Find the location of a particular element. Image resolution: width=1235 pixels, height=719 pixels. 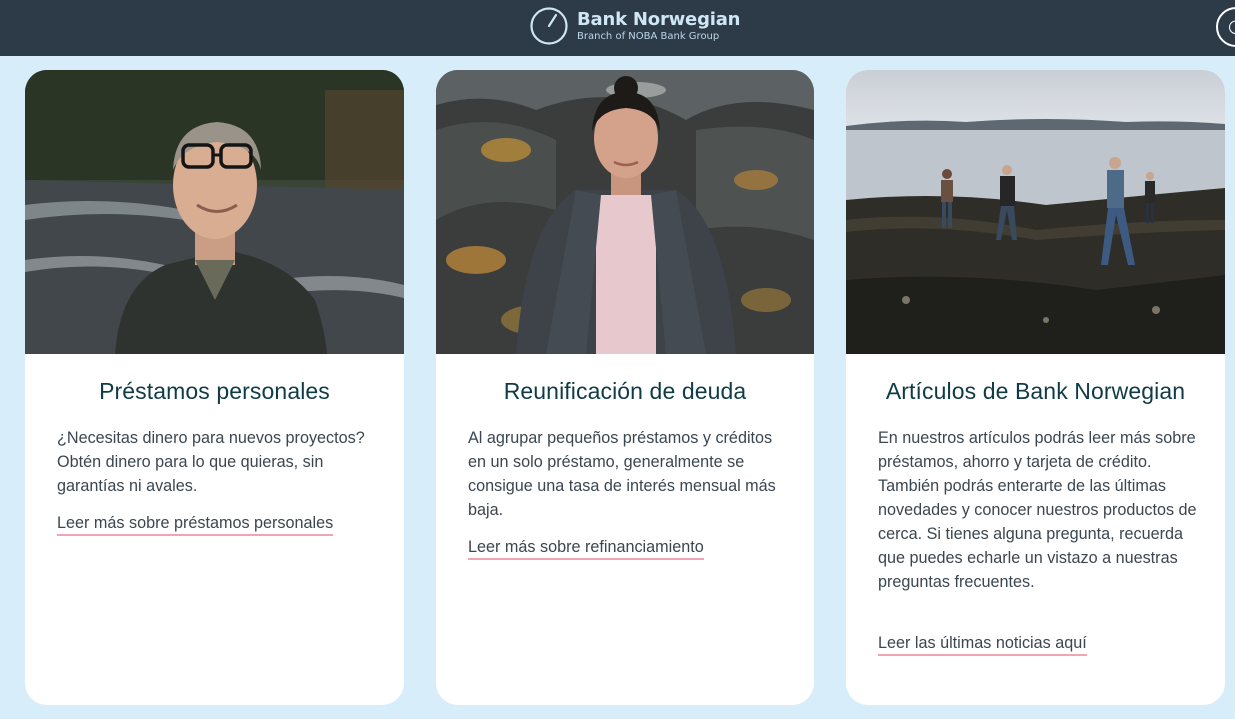

portrait-man-image is located at coordinates (214, 212).